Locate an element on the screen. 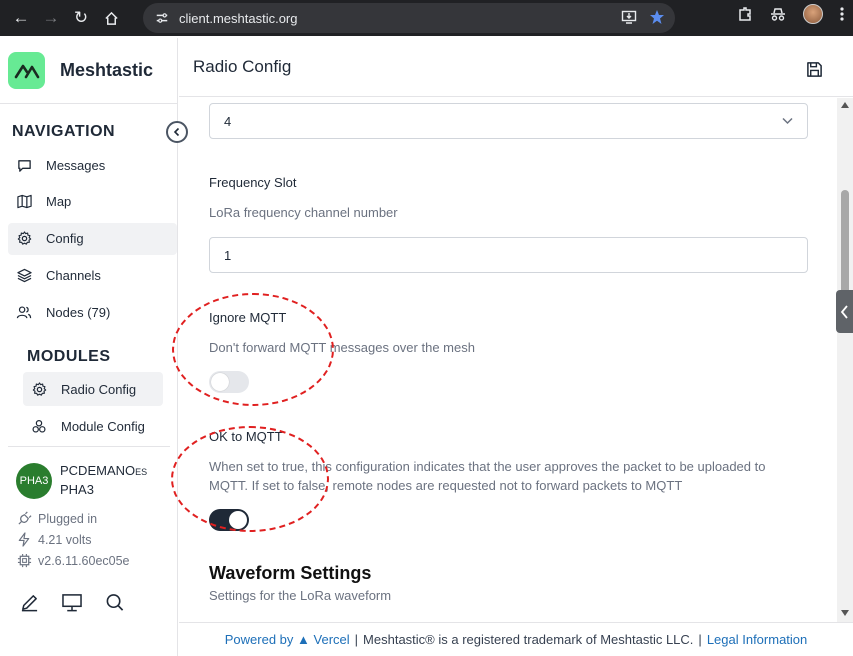  pencil-icon is located at coordinates (29, 605).